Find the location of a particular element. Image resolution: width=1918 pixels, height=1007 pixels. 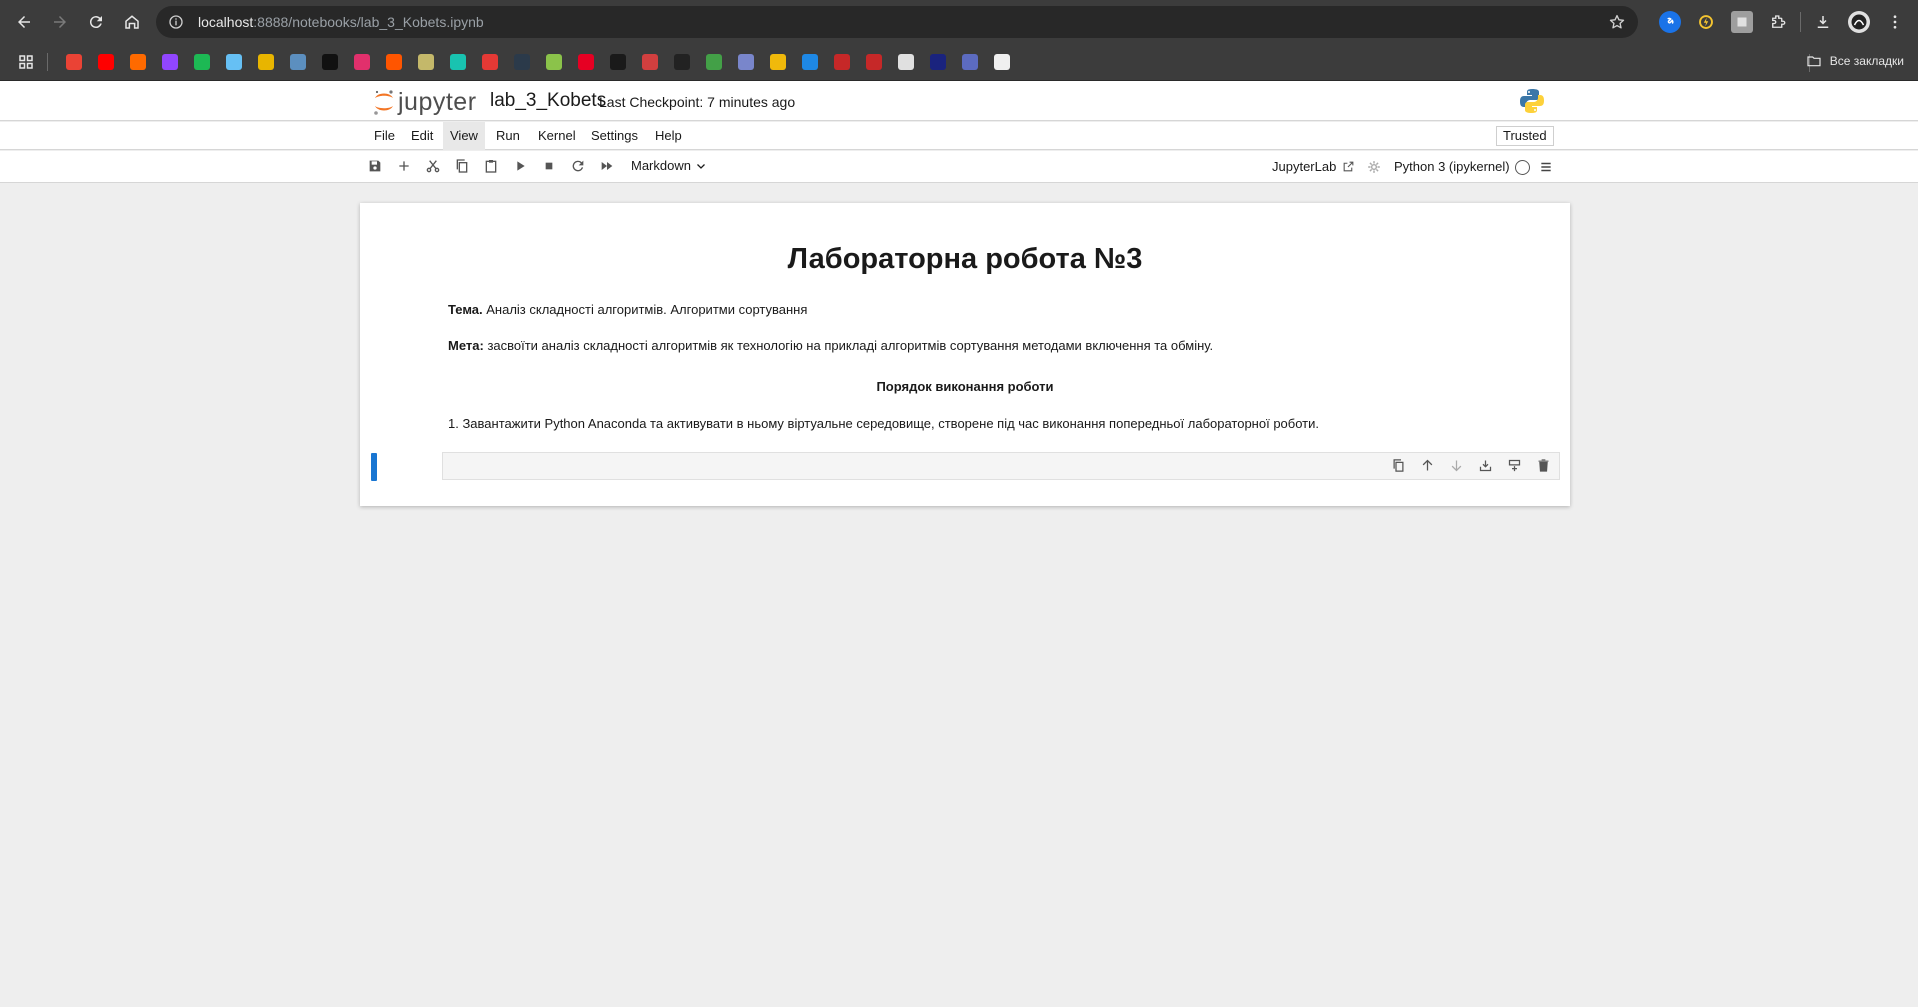

kernel-name: Python 3 (ipykernel) is located at coordinates (1452, 166).